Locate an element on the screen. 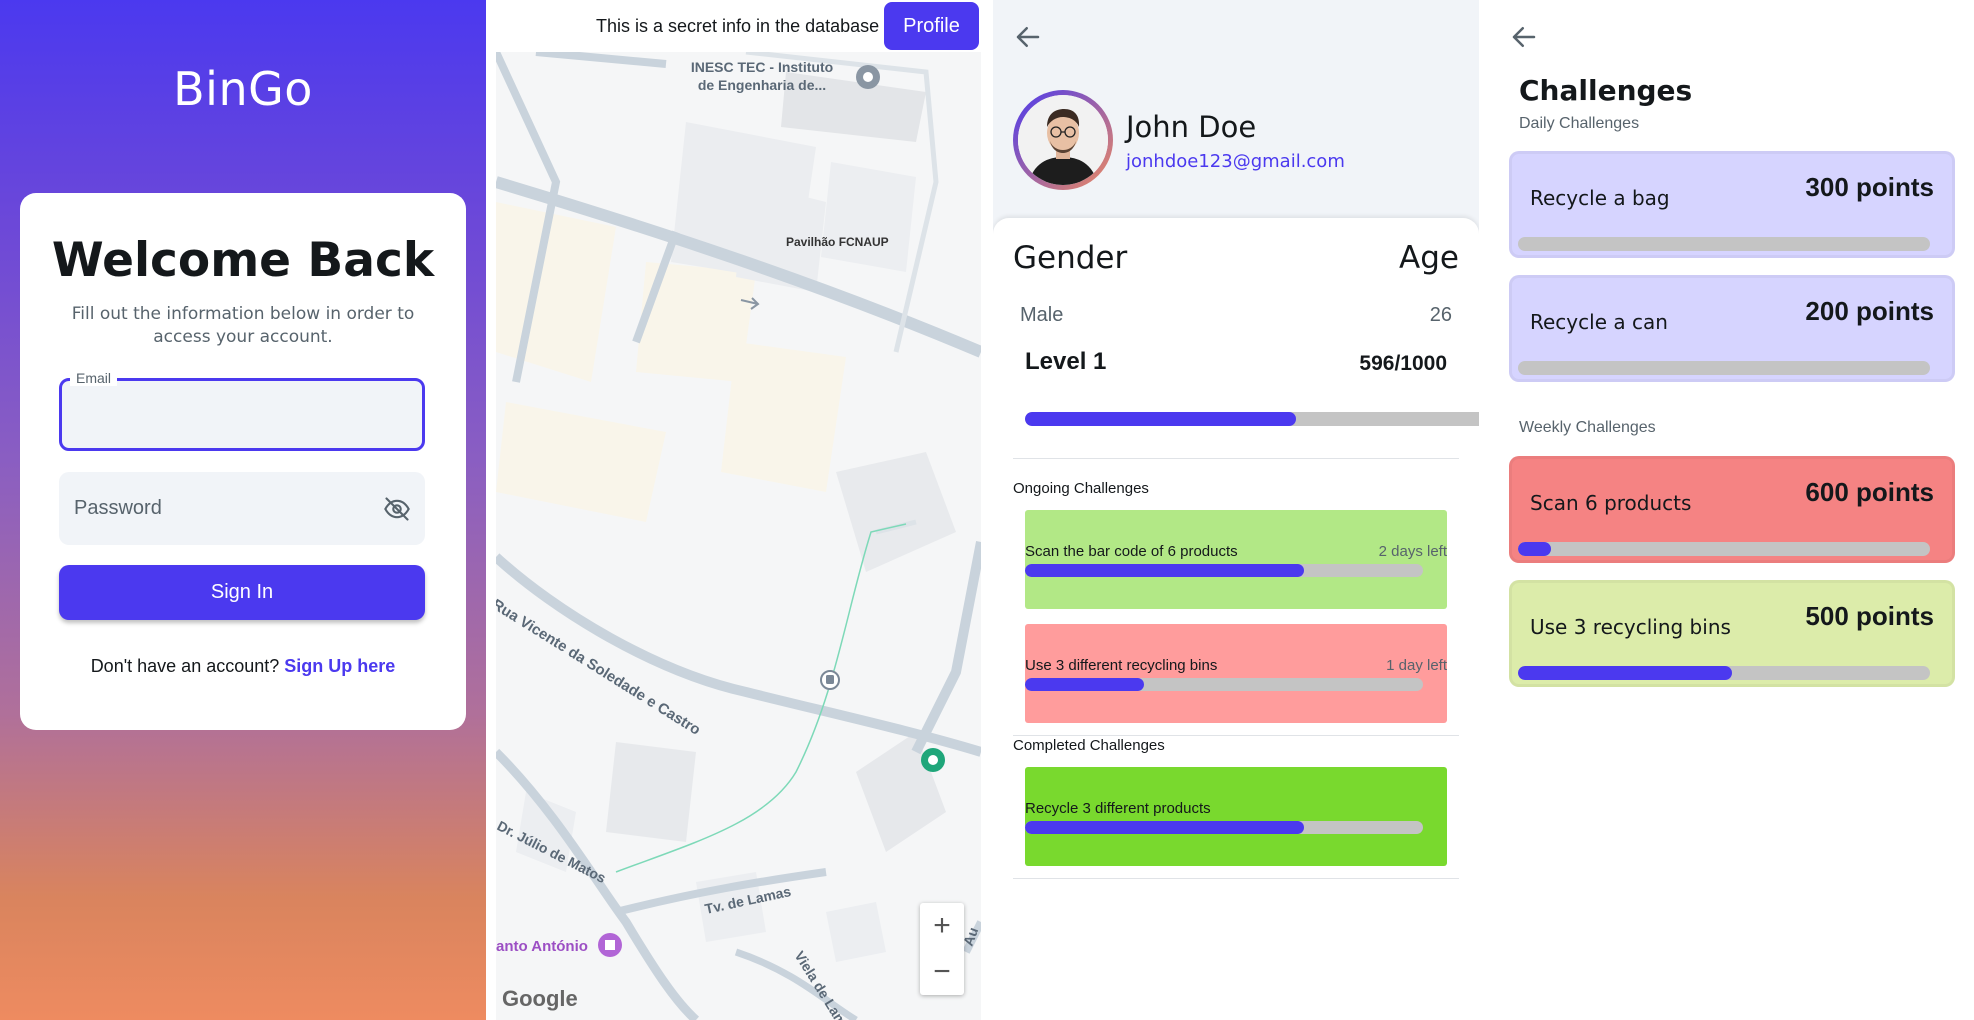  level-progress-fill is located at coordinates (1160, 419).